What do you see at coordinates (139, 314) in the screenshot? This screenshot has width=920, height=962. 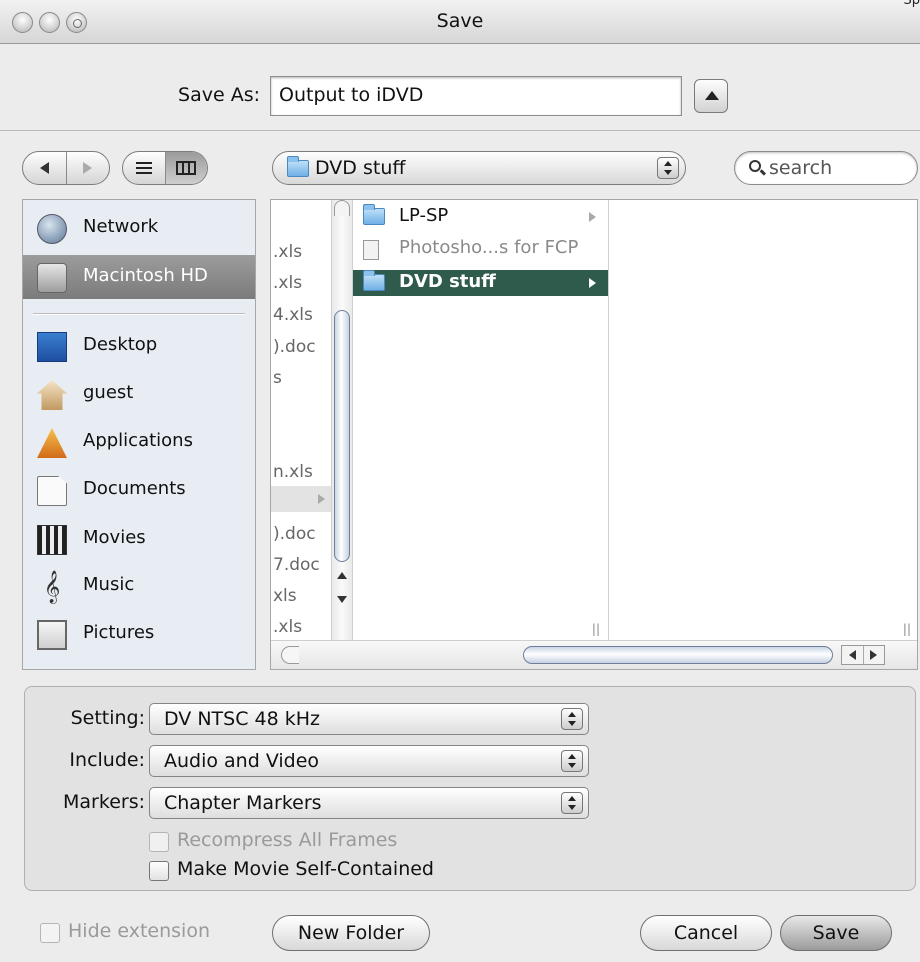 I see `sidebar-separator` at bounding box center [139, 314].